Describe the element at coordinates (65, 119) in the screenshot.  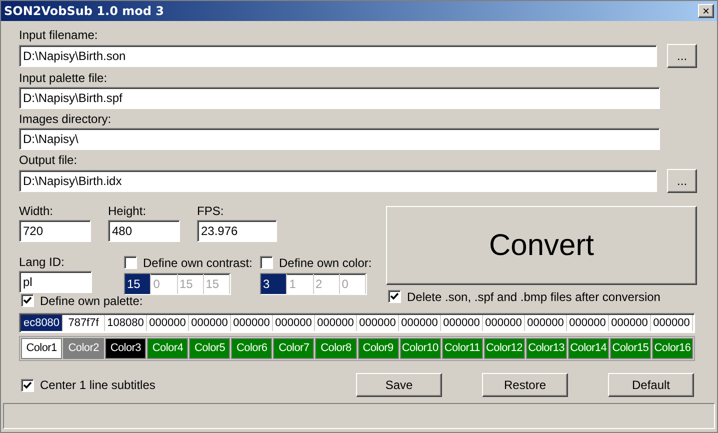
I see `field-label: Images directory:` at that location.